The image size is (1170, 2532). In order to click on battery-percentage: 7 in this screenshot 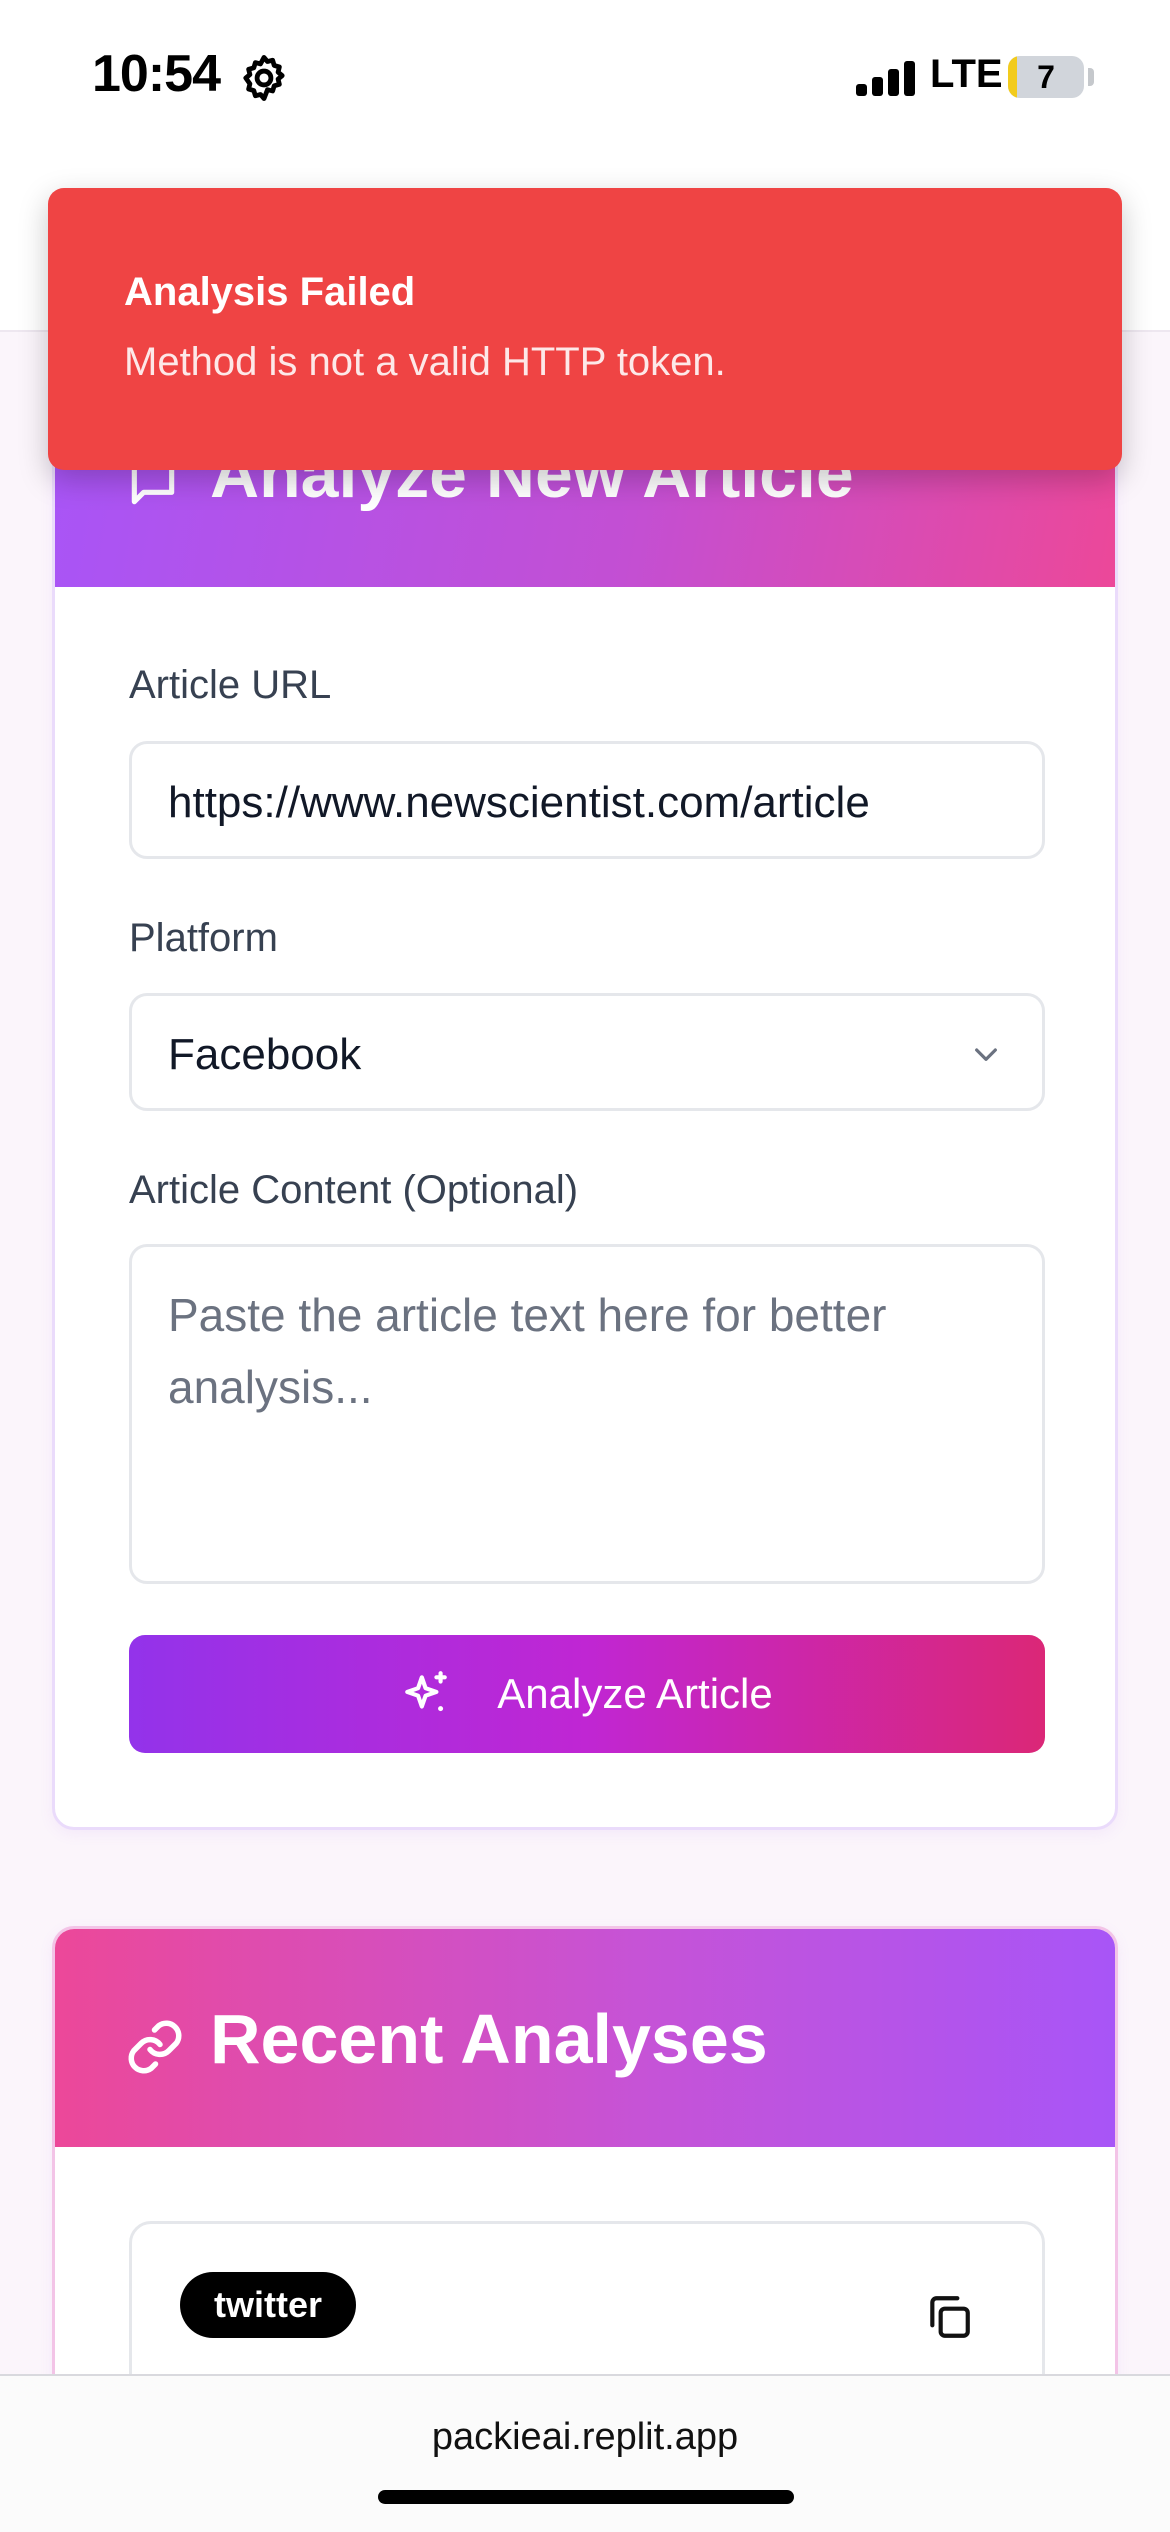, I will do `click(1046, 77)`.